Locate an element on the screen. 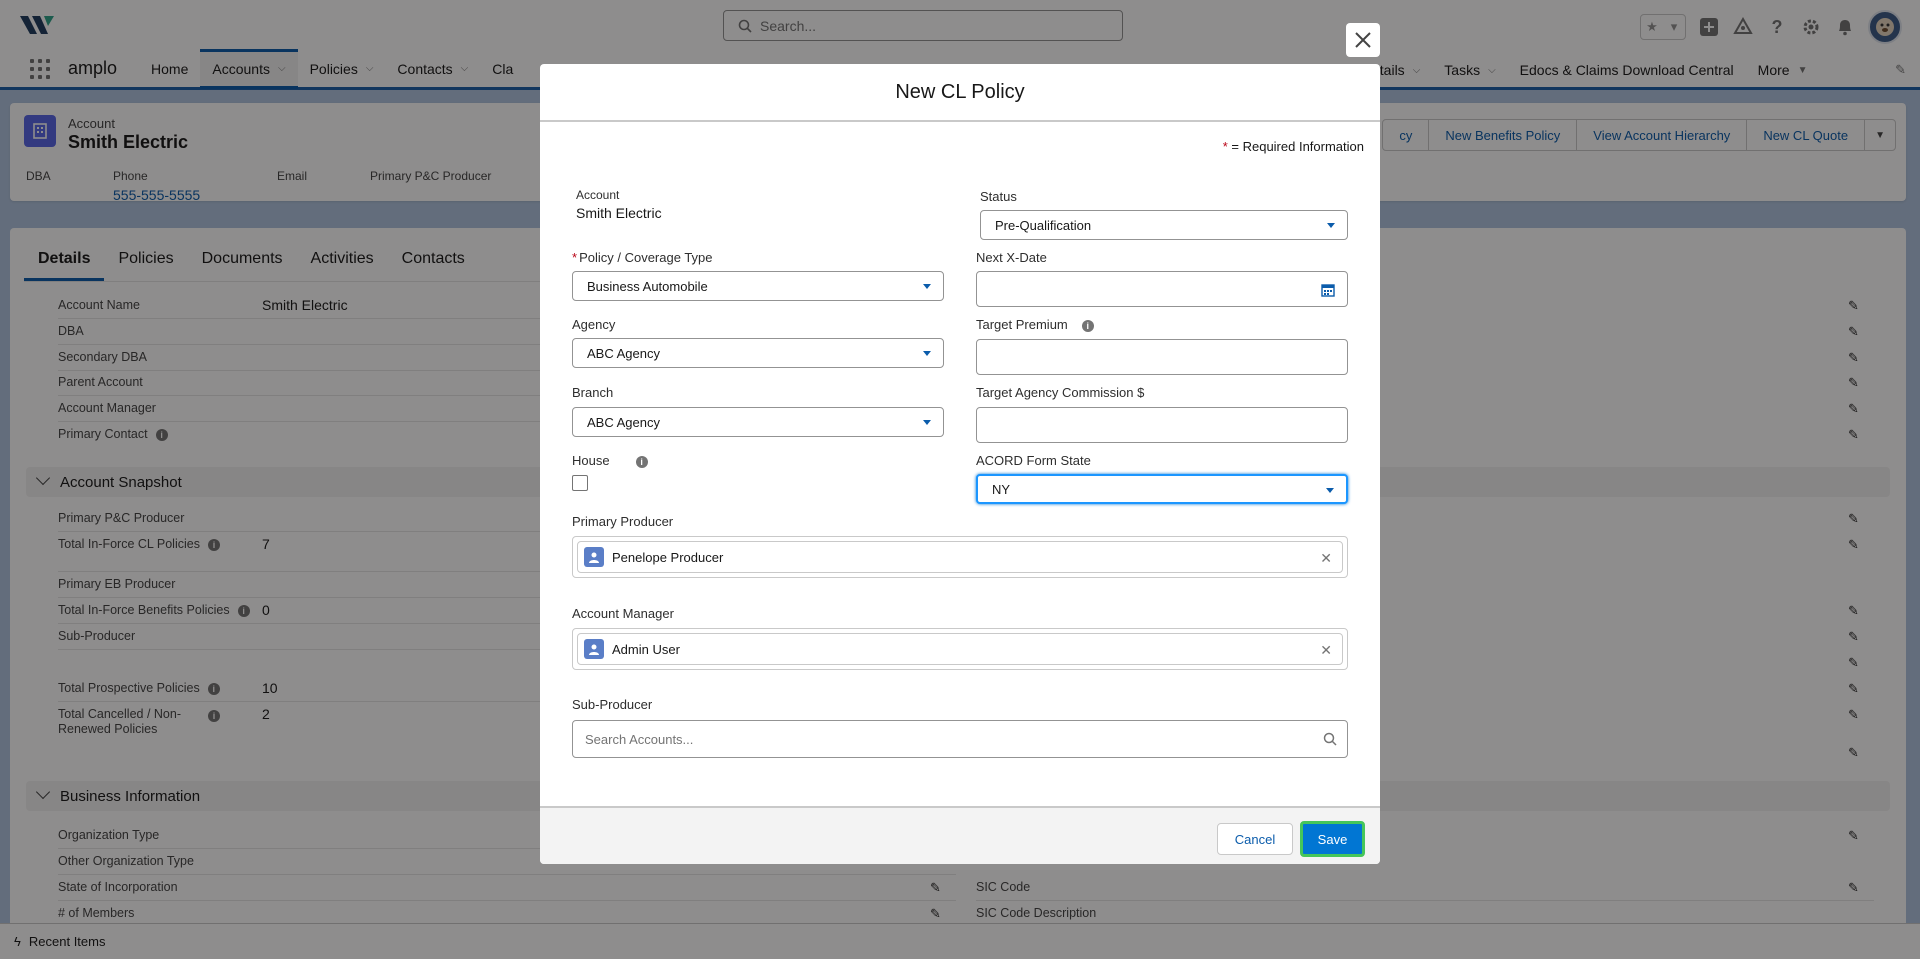  selected-pill: Admin User ✕ is located at coordinates (960, 649).